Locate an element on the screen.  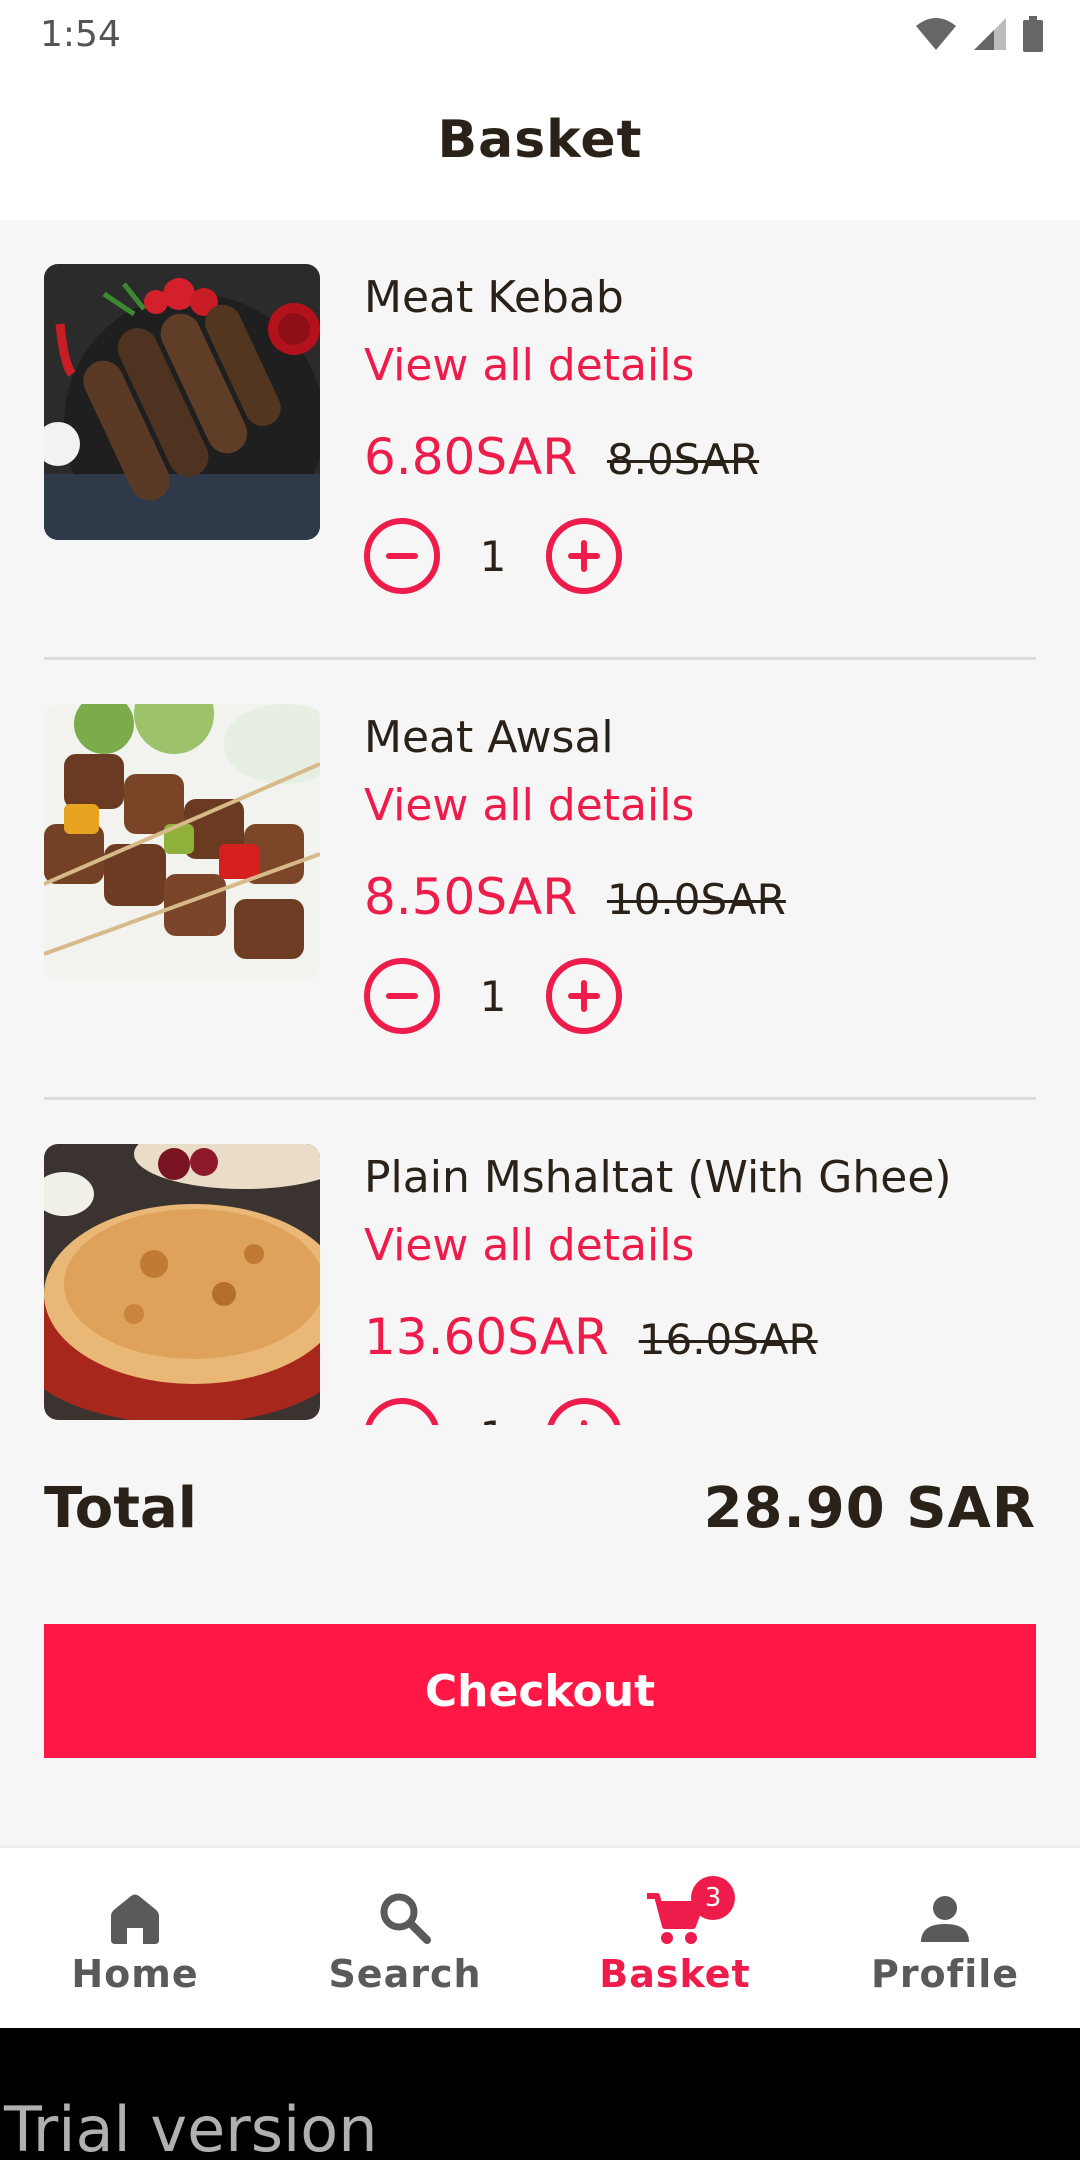
item-old-price: 16.0SAR is located at coordinates (728, 1339).